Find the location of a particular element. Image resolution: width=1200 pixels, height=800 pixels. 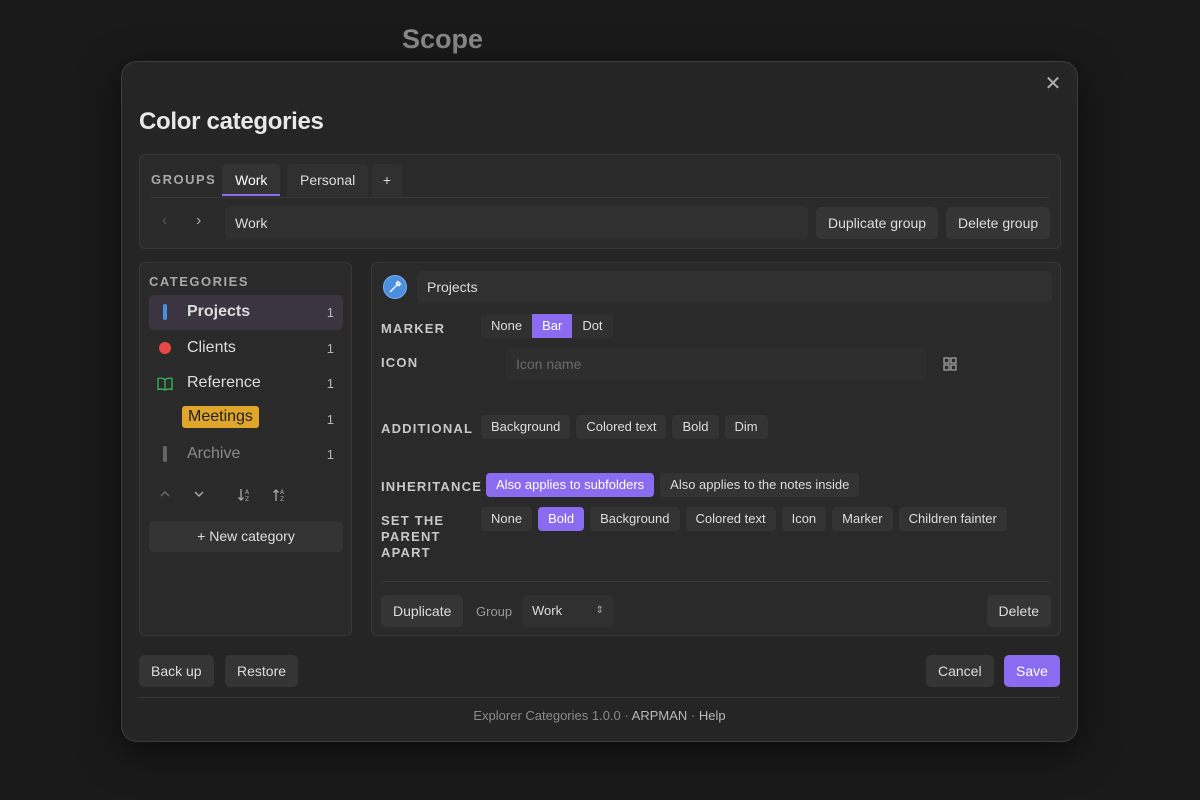

additional-label: ADDITIONAL is located at coordinates (427, 428).